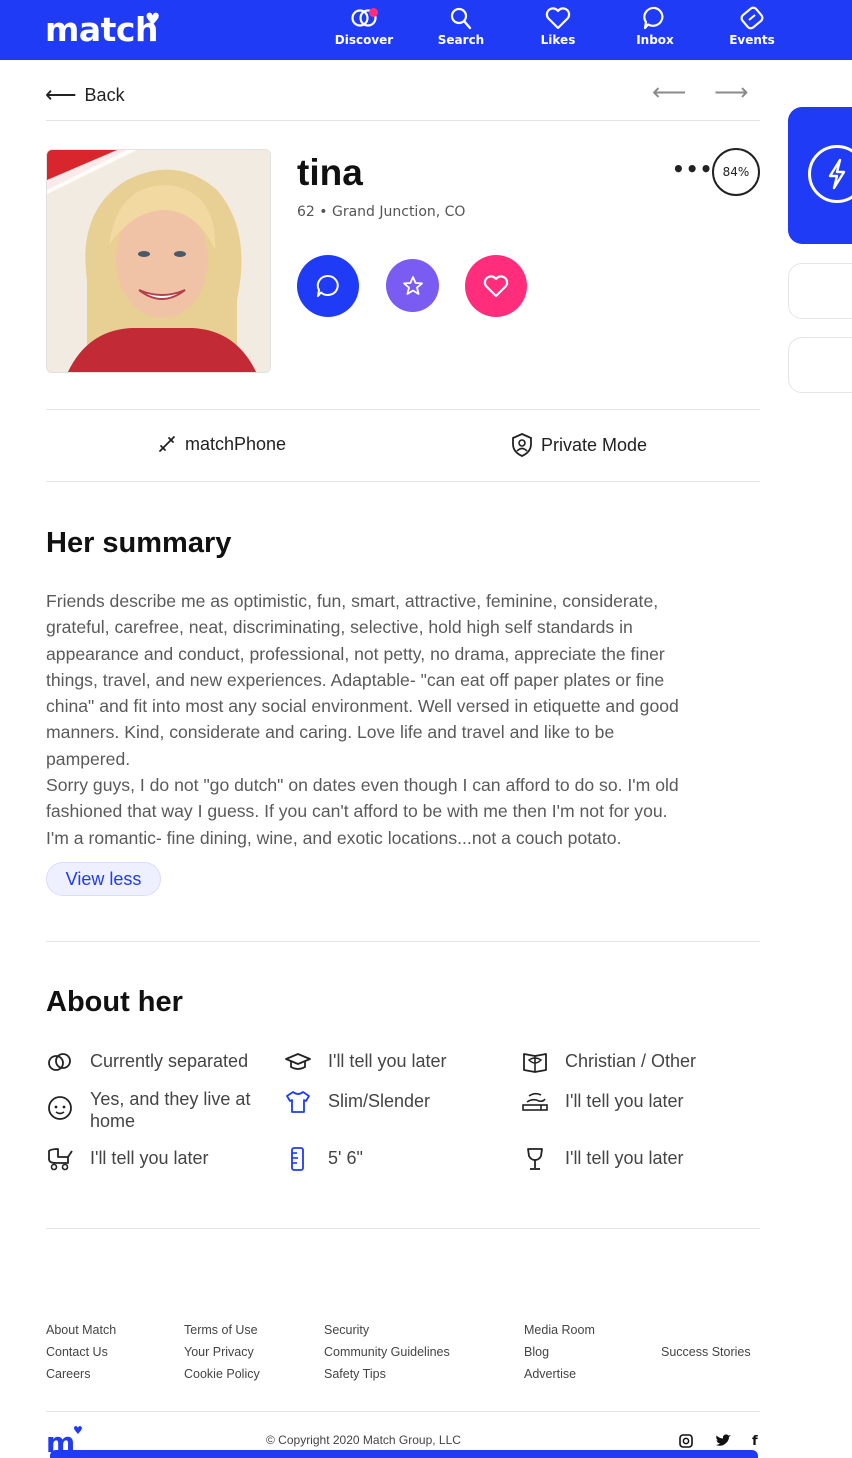 The width and height of the screenshot is (852, 1458). Describe the element at coordinates (731, 92) in the screenshot. I see `next-profile-arrow-icon: ⟶` at that location.